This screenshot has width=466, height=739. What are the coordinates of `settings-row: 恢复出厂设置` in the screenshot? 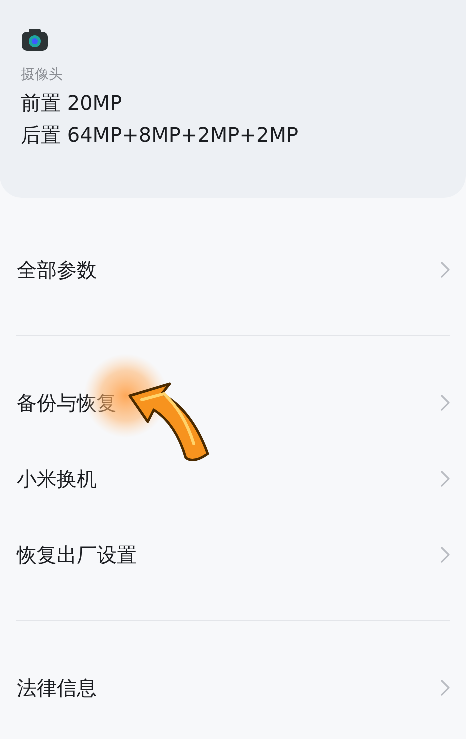 It's located at (233, 555).